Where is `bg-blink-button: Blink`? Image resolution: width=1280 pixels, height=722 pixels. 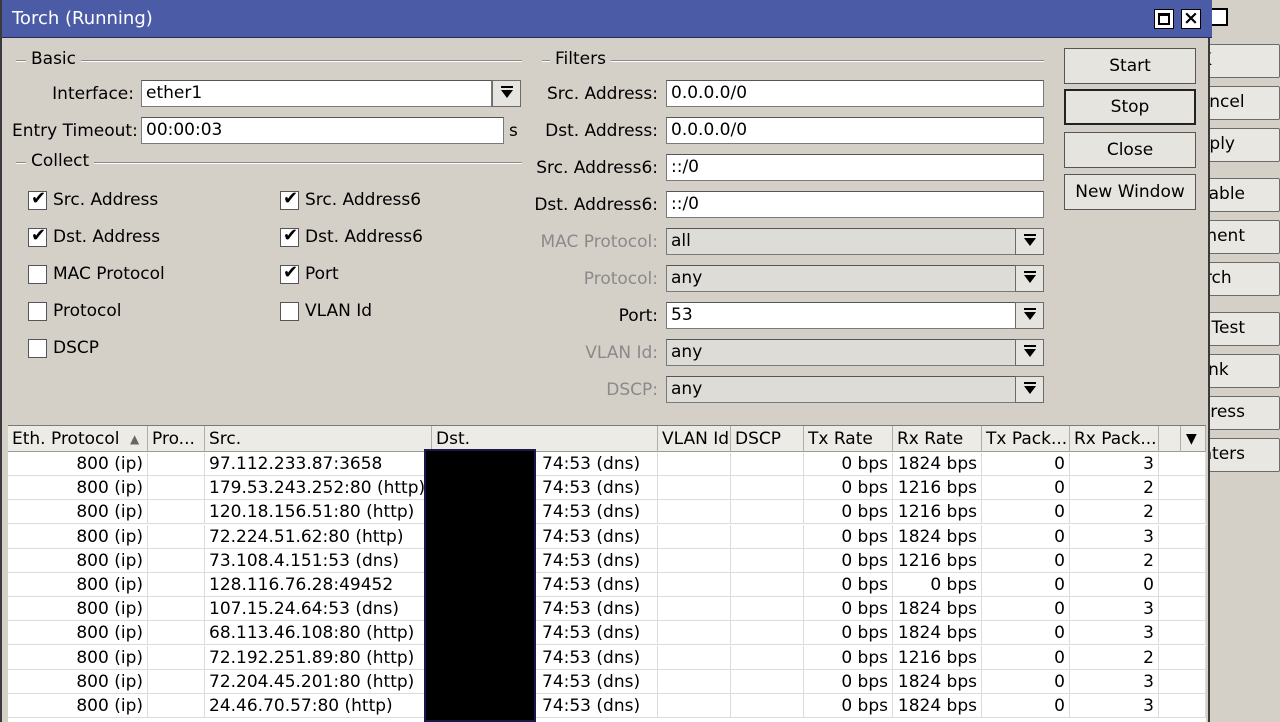 bg-blink-button: Blink is located at coordinates (1243, 371).